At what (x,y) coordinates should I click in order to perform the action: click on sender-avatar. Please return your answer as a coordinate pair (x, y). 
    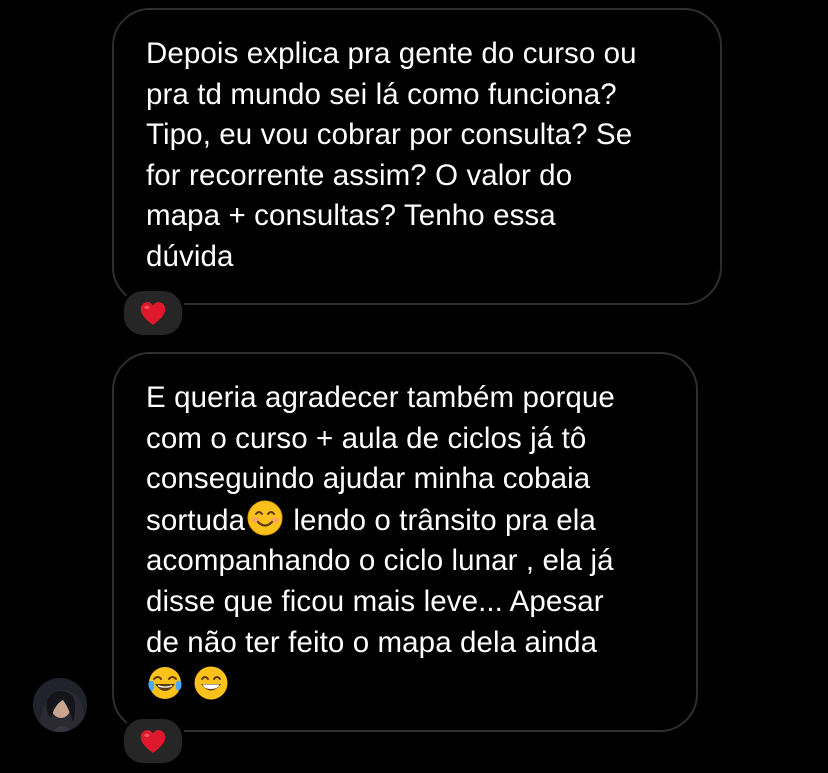
    Looking at the image, I should click on (60, 705).